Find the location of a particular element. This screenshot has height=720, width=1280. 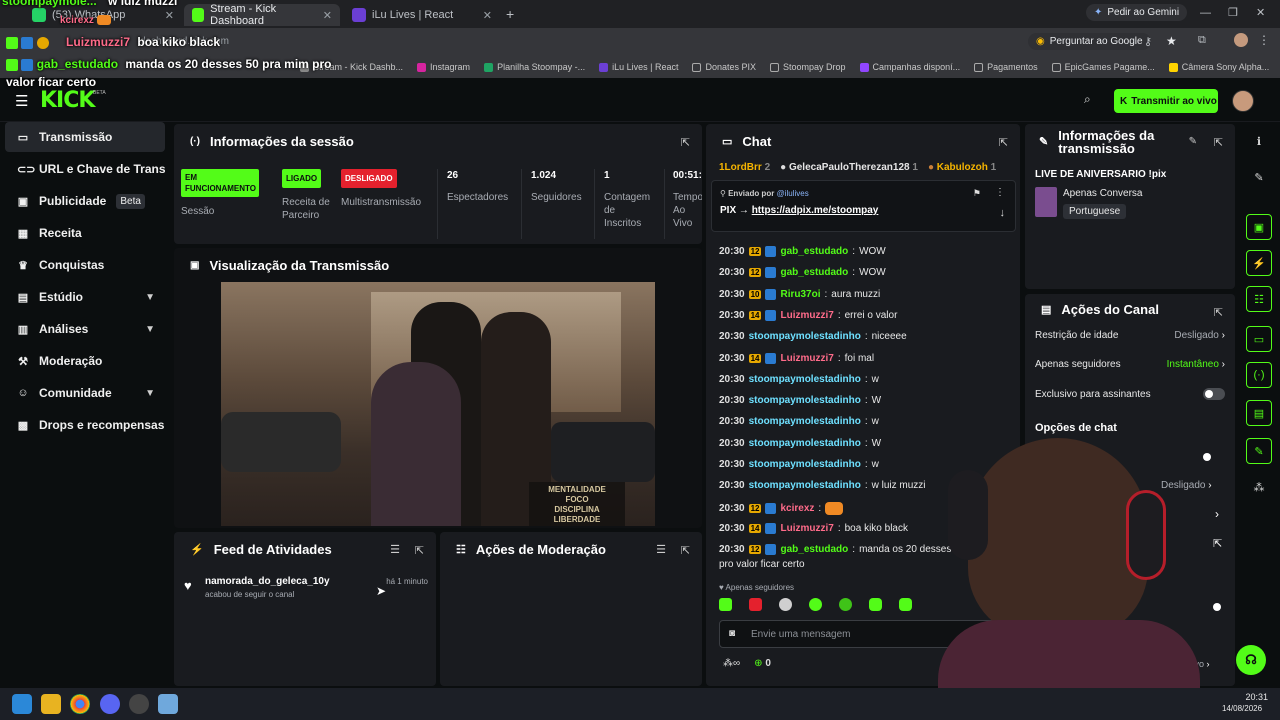

discord-icon is located at coordinates (110, 704).